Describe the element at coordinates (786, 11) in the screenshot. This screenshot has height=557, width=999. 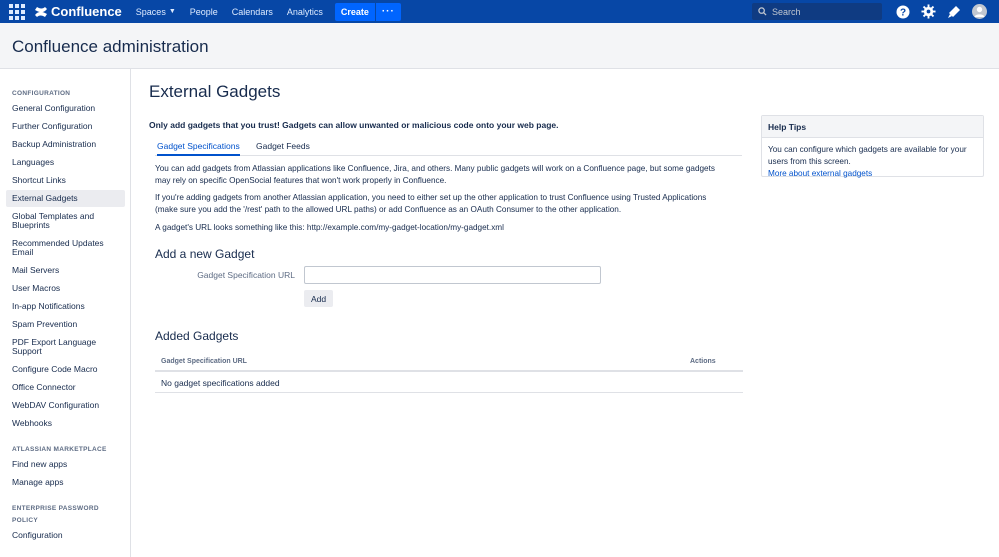
I see `search-placeholder: Search` at that location.